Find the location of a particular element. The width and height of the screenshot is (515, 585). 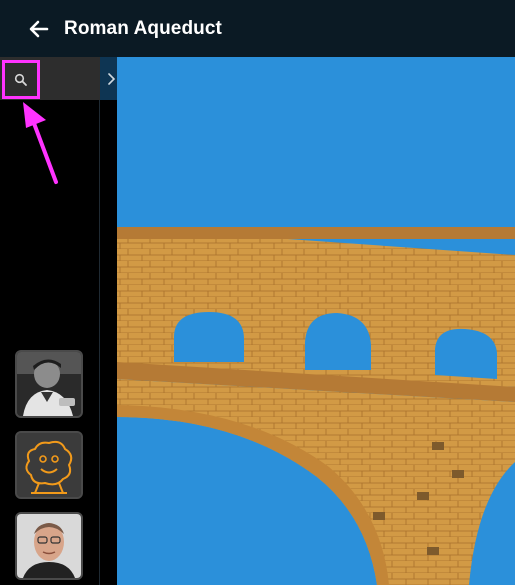

avatar-photo-man-bw is located at coordinates (49, 384).